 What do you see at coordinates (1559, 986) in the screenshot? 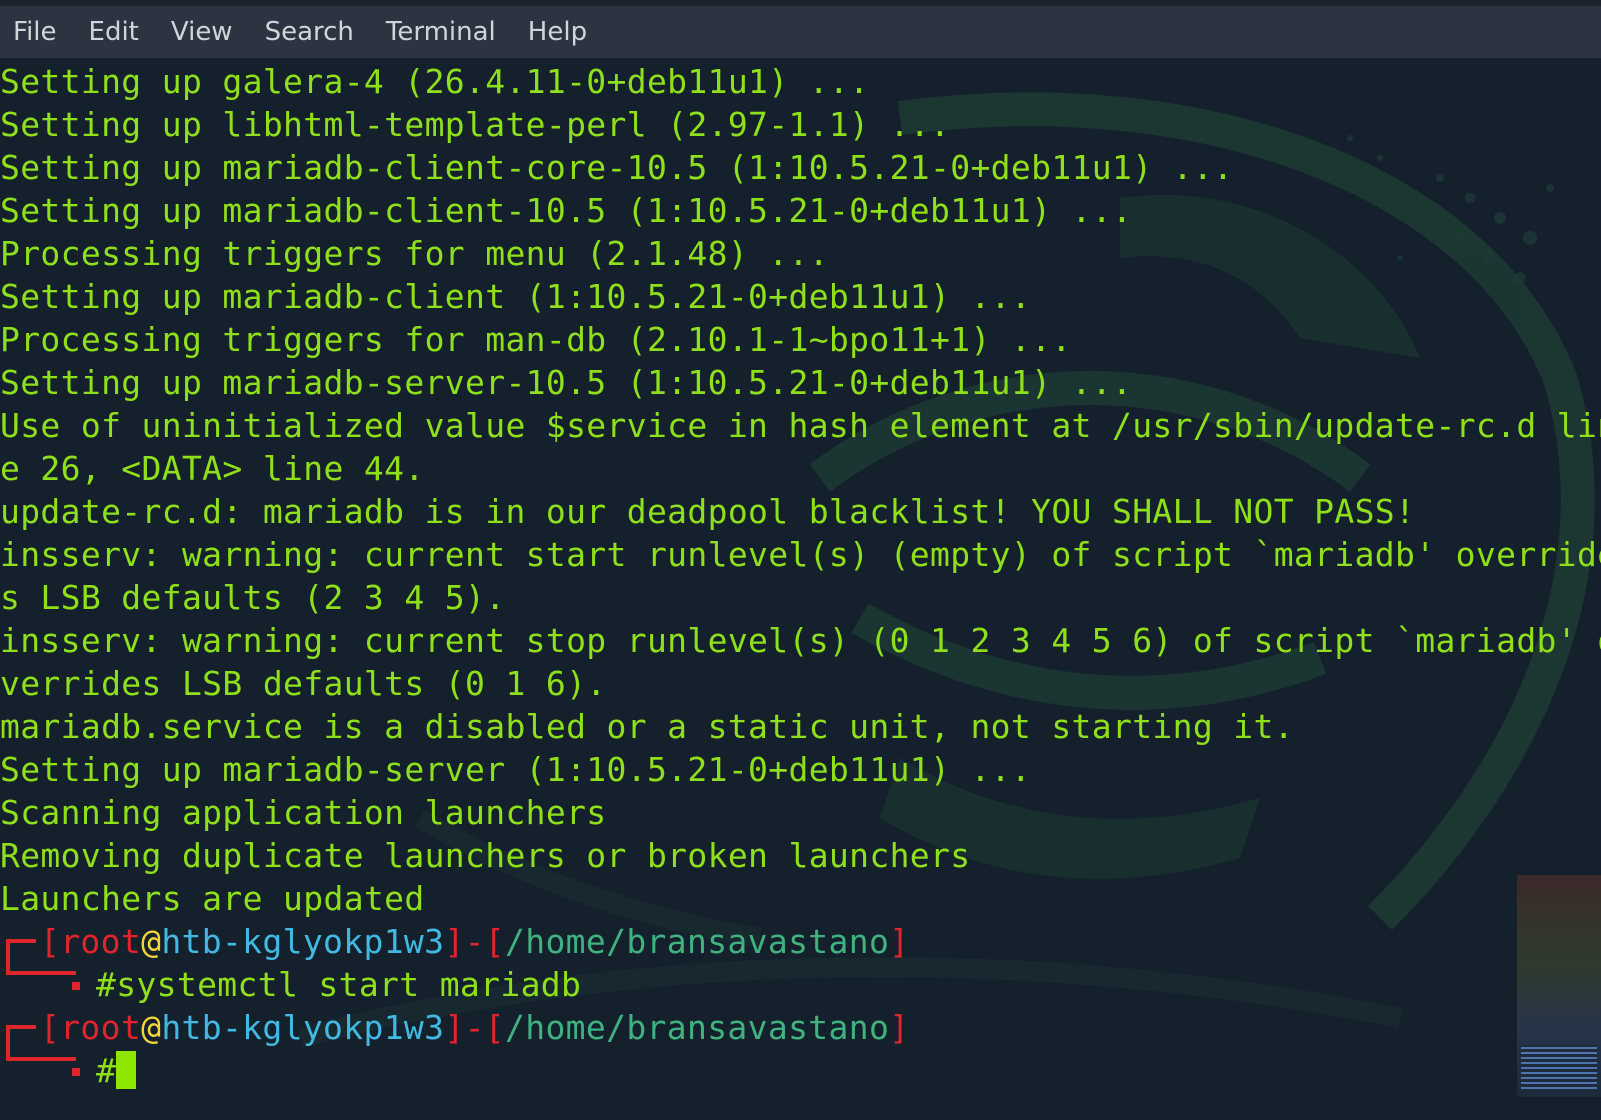
I see `preview-thumbnail` at bounding box center [1559, 986].